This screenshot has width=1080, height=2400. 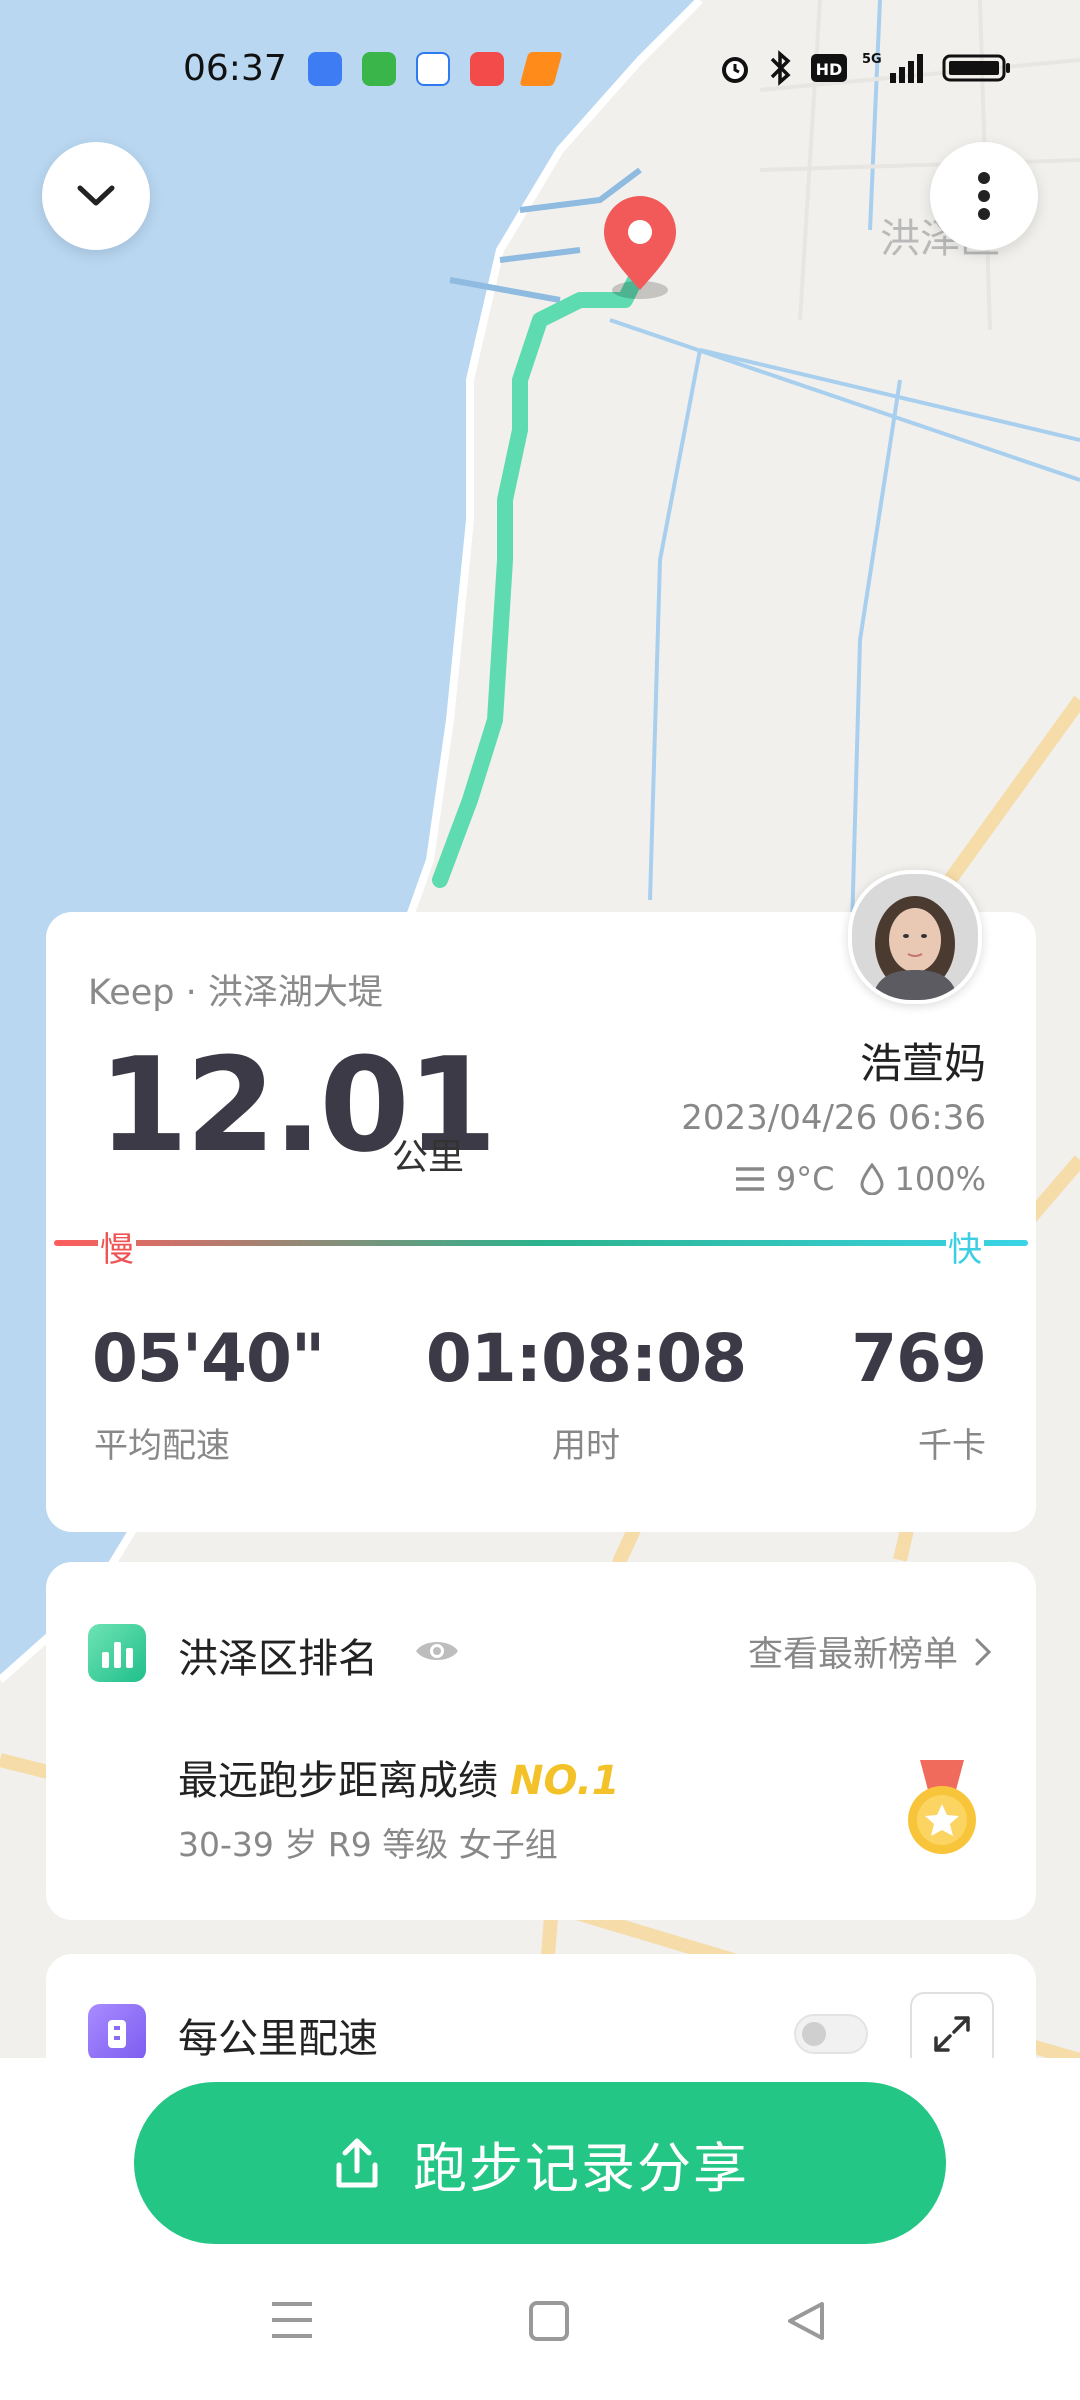 What do you see at coordinates (338, 1781) in the screenshot?
I see `achievement-label: 最远跑步距离成绩` at bounding box center [338, 1781].